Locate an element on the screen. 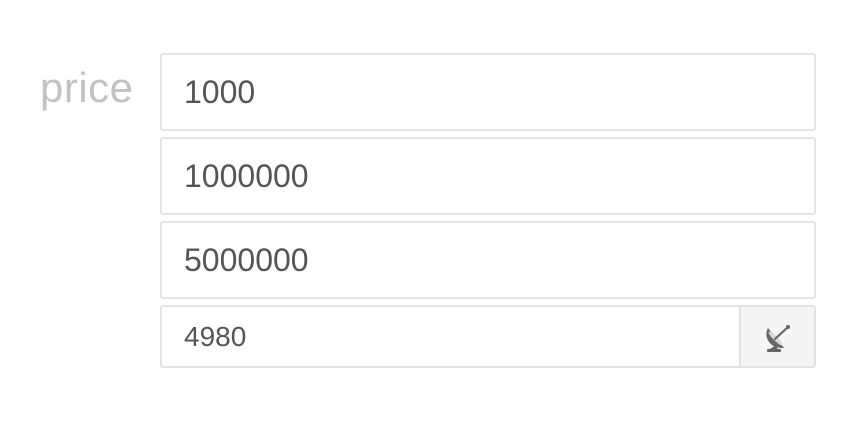 The image size is (866, 426). price-input-small is located at coordinates (450, 336).